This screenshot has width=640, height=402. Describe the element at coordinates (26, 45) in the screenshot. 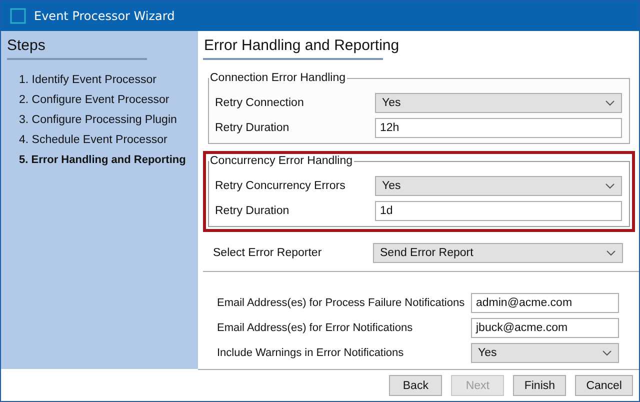

I see `sidebar-title: Steps` at that location.